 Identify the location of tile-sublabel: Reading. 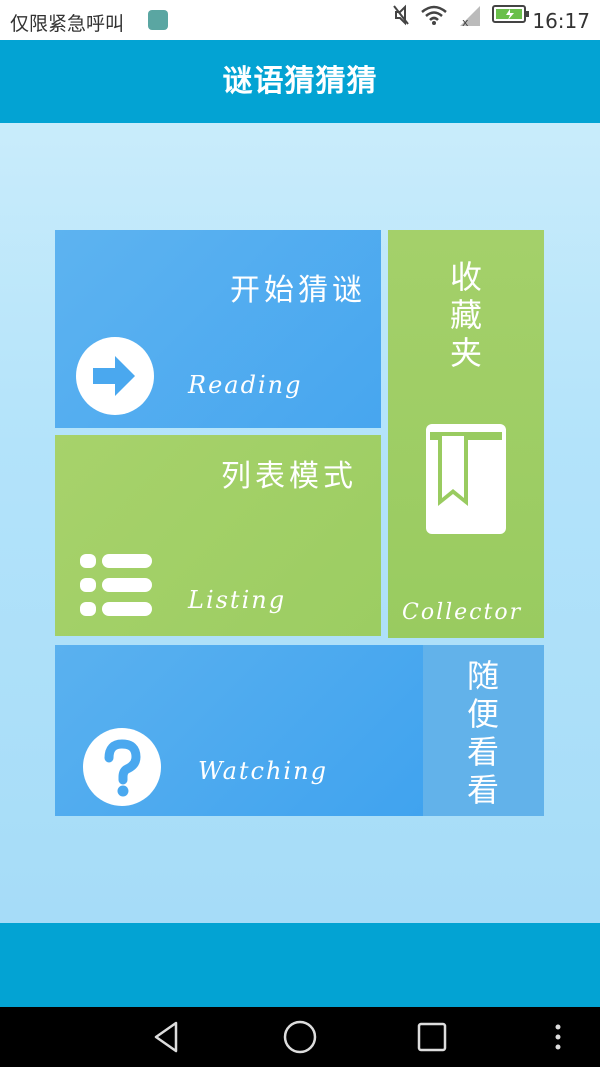
(245, 385).